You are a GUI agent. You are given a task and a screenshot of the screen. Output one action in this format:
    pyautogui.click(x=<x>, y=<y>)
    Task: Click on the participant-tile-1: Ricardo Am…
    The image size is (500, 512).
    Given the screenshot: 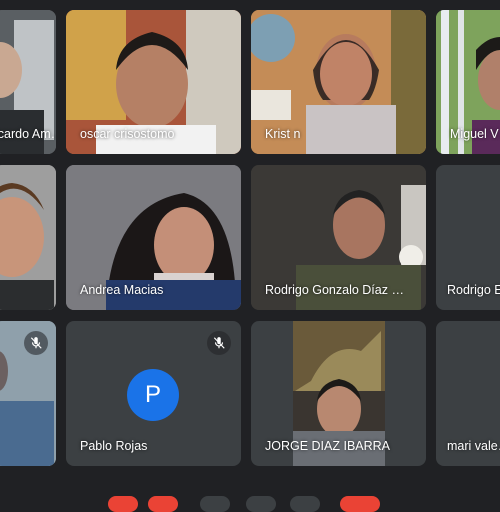 What is the action you would take?
    pyautogui.click(x=28, y=82)
    